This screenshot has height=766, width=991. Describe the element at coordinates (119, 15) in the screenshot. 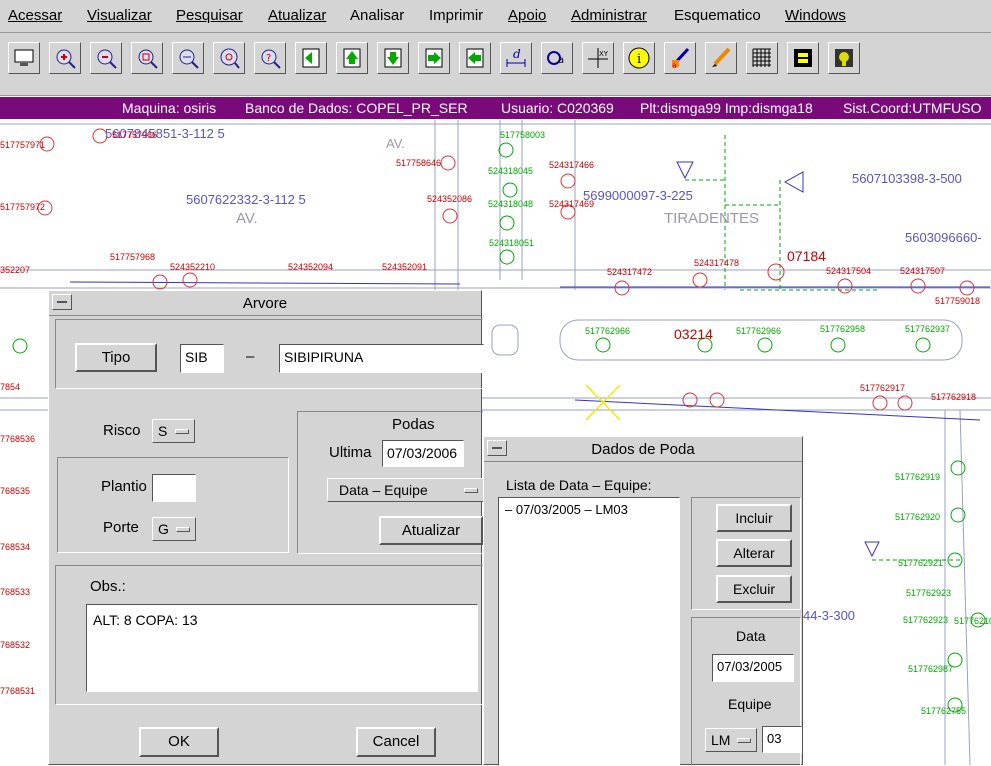

I see `menu-visualizar: Visualizar` at that location.